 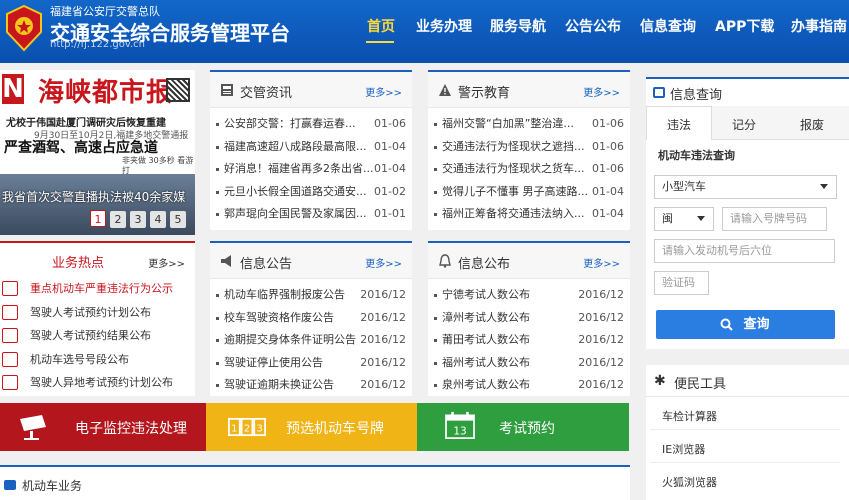 I want to click on nav-announcements: 公告公布, so click(x=593, y=26).